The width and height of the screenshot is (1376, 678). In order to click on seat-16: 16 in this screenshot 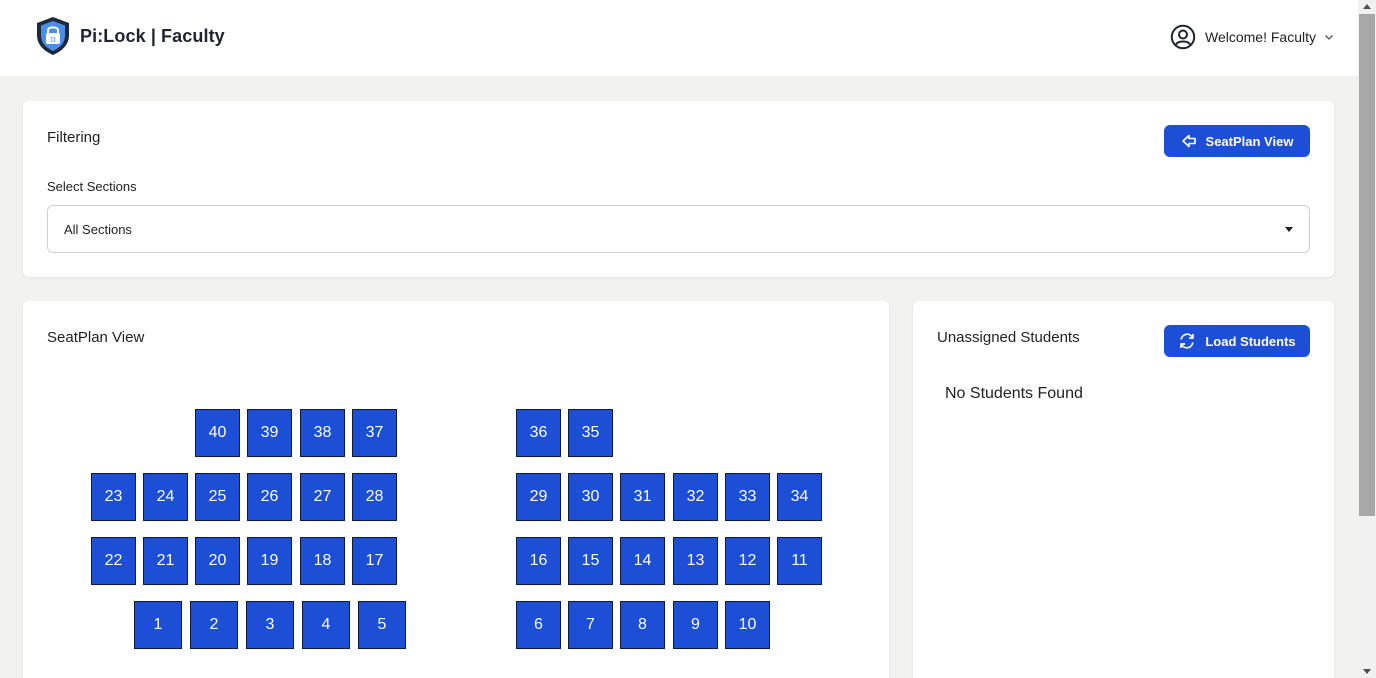, I will do `click(538, 561)`.